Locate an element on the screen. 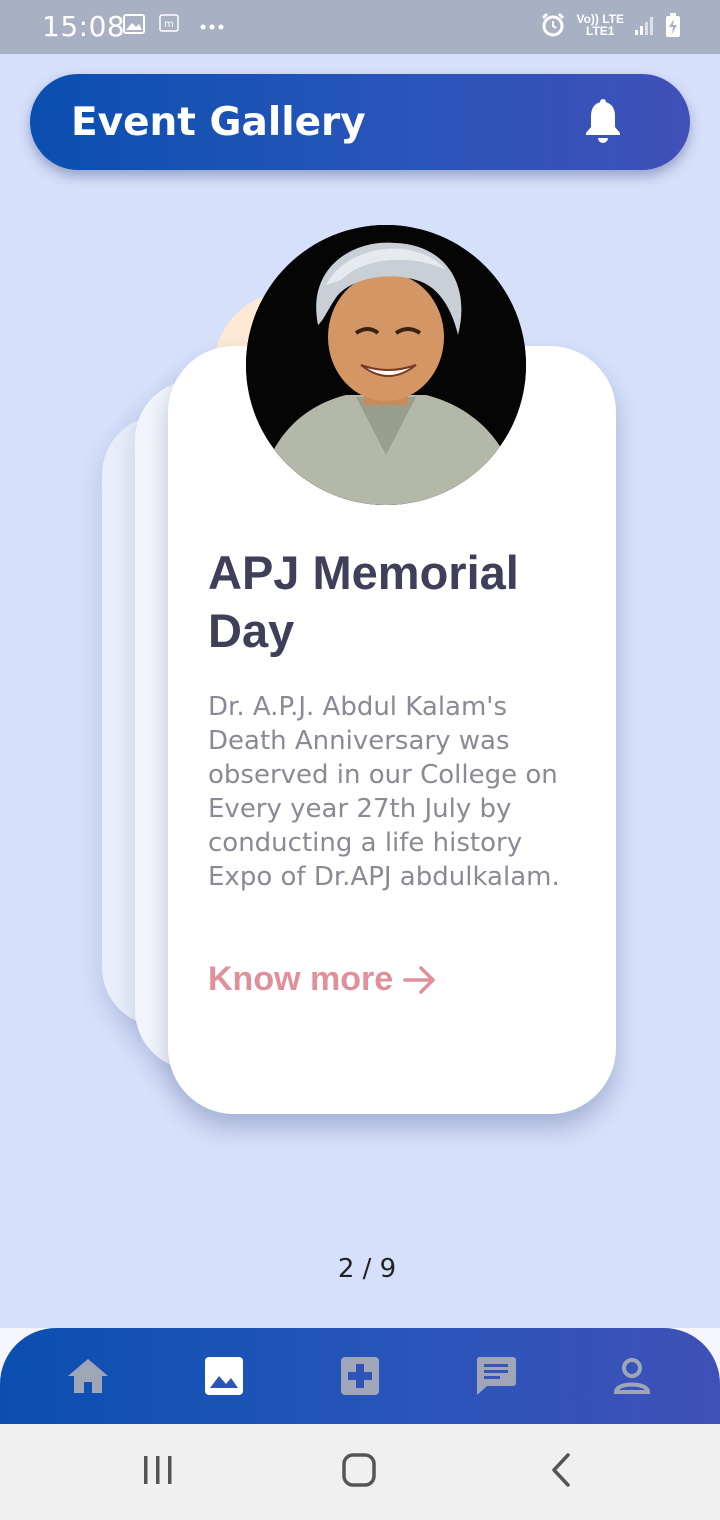 The height and width of the screenshot is (1520, 720). app-header: Event Gallery is located at coordinates (360, 122).